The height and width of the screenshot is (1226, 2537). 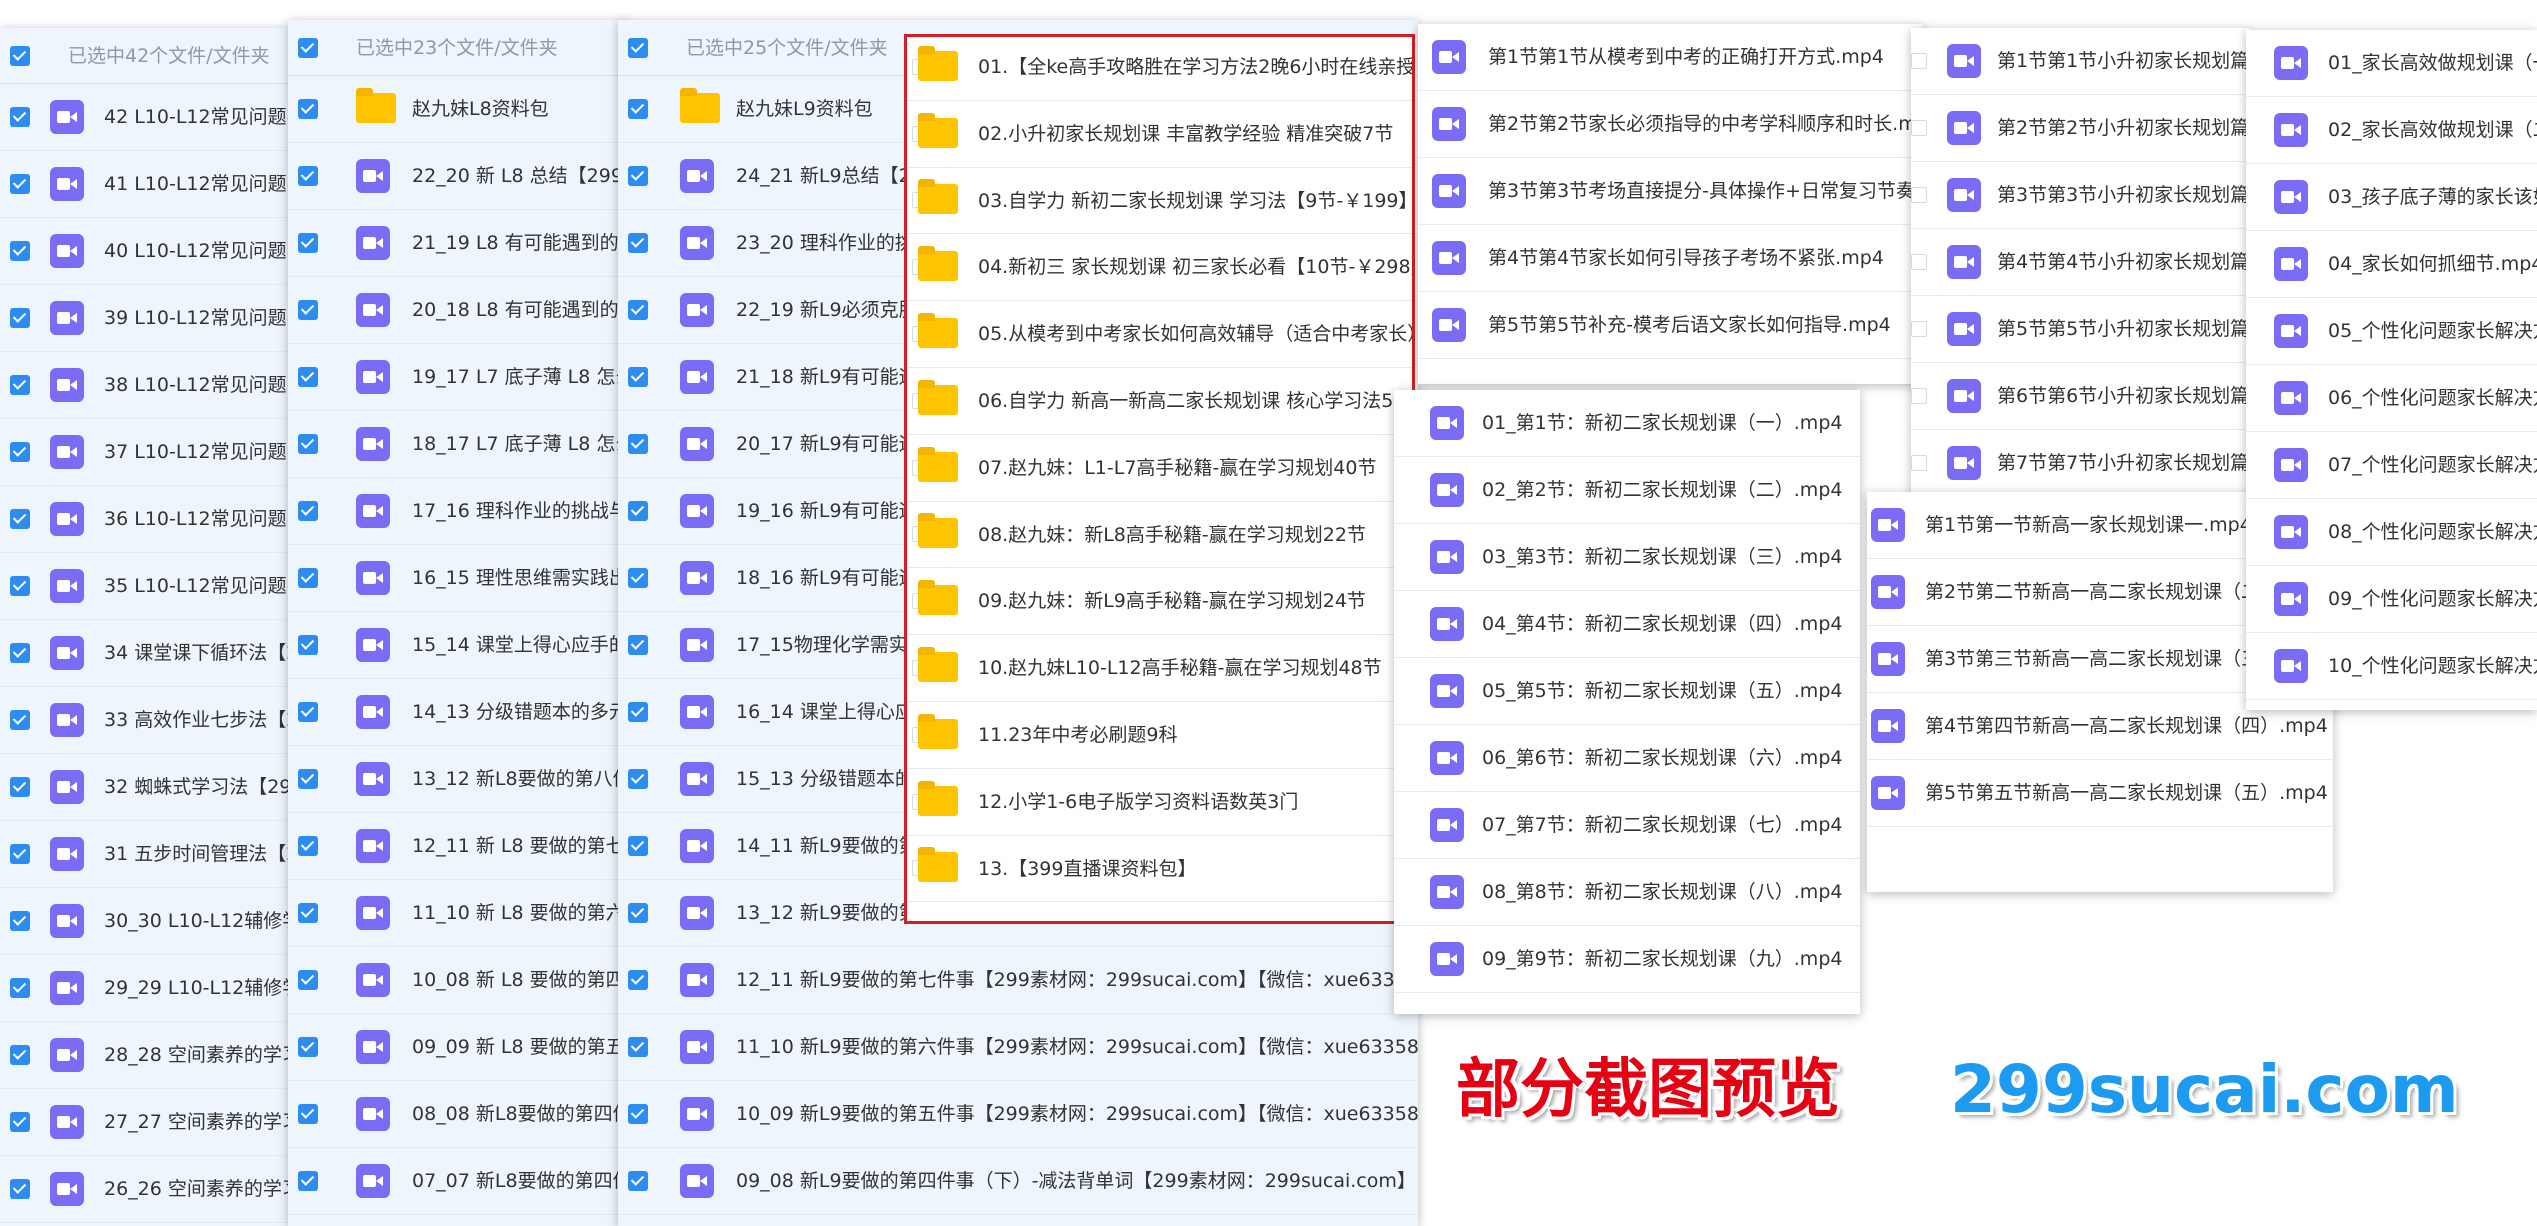 What do you see at coordinates (2391, 599) in the screenshot?
I see `file-row: 09_个性化问题家长解决方` at bounding box center [2391, 599].